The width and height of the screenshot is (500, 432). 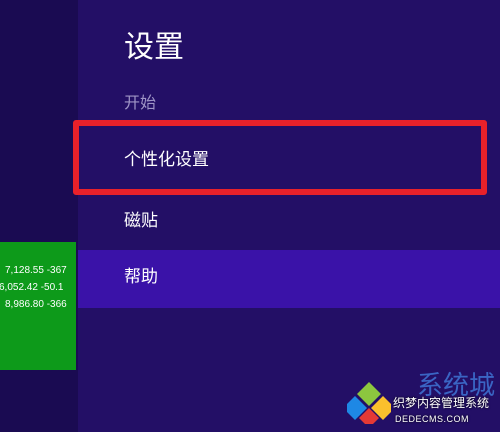 I want to click on watermark-text: 织梦内容管理系统, so click(x=441, y=403).